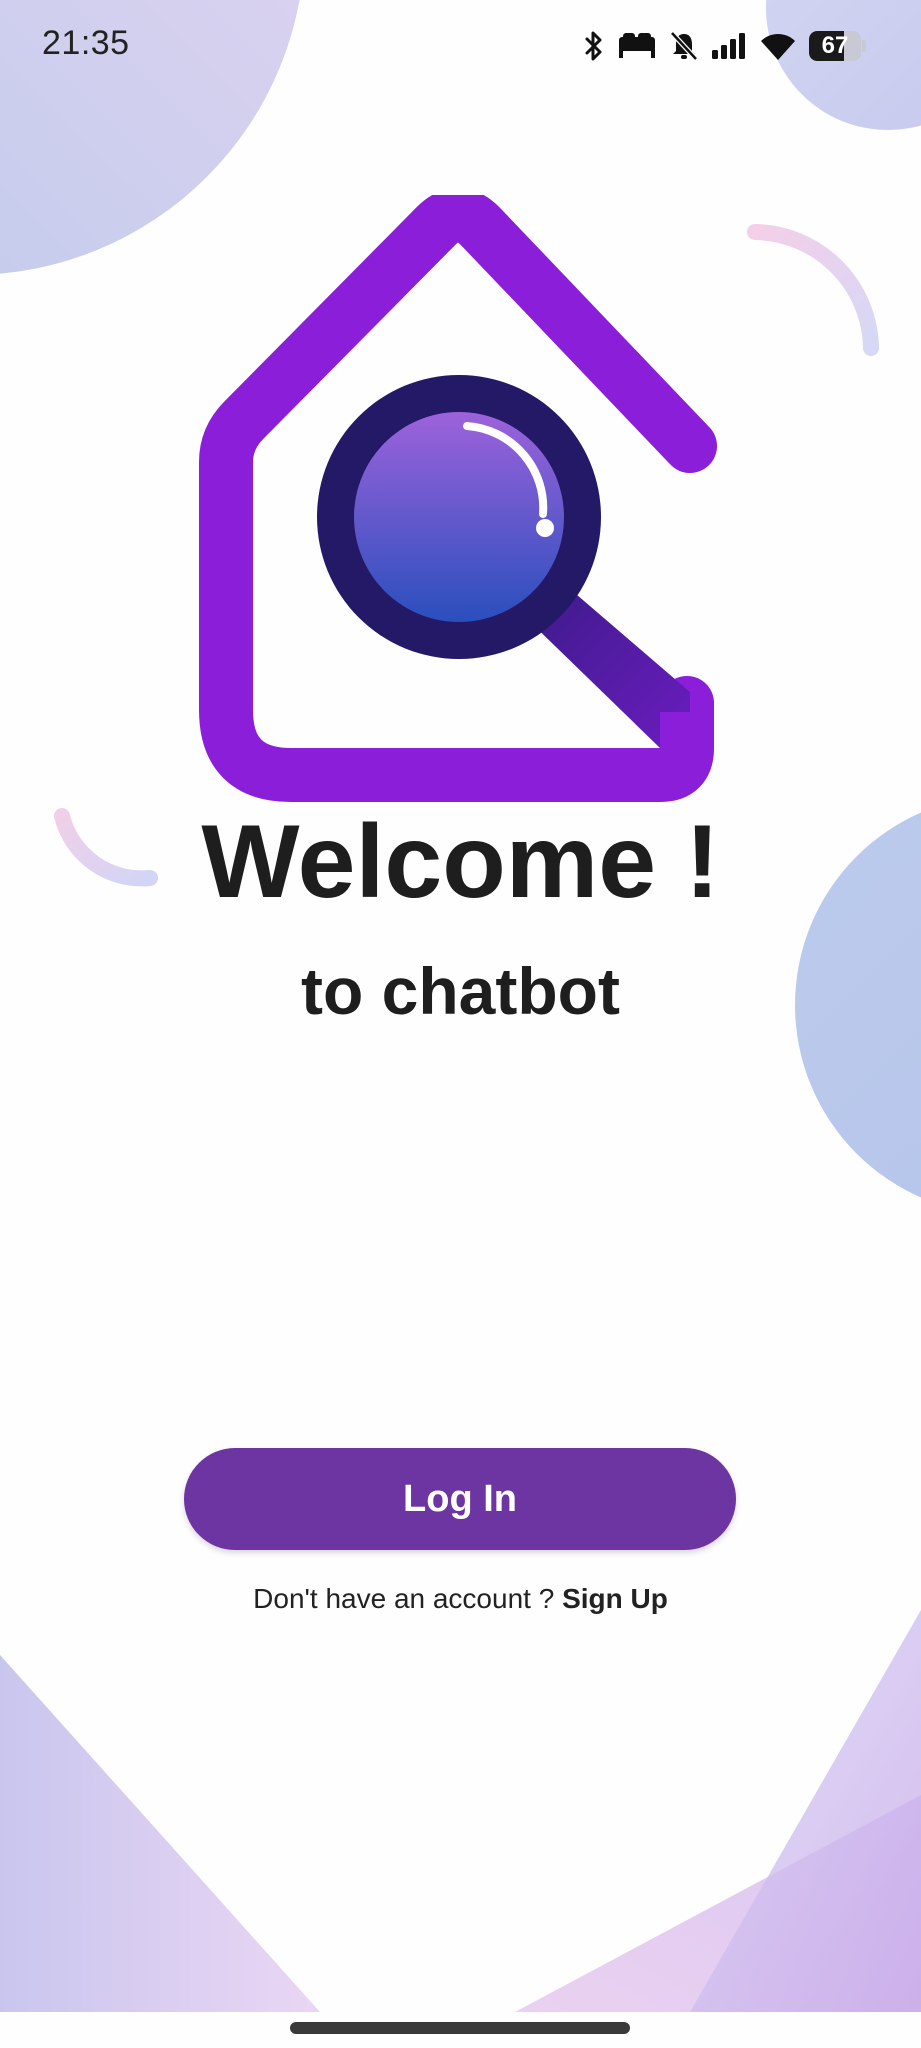 The width and height of the screenshot is (921, 2048). Describe the element at coordinates (864, 46) in the screenshot. I see `battery-tip` at that location.